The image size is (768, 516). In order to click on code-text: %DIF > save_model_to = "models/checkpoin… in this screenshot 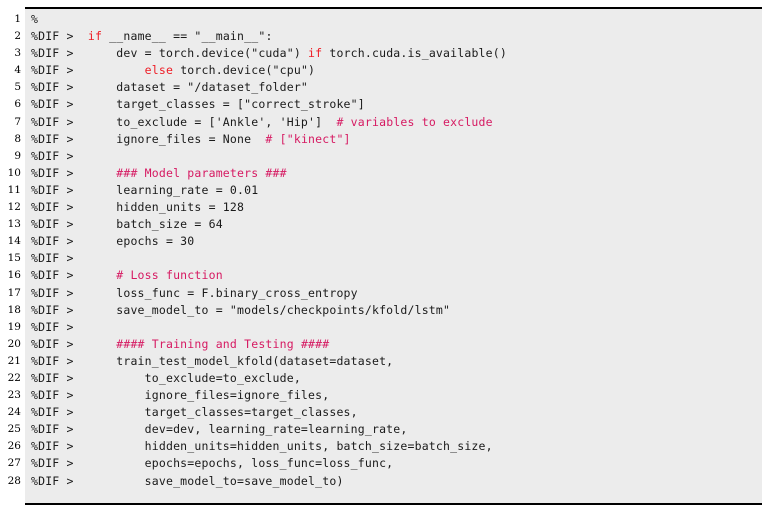, I will do `click(241, 309)`.